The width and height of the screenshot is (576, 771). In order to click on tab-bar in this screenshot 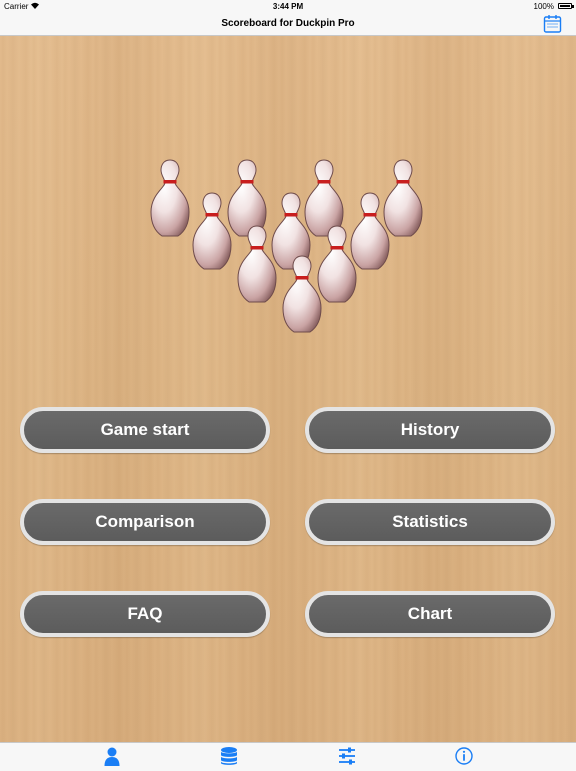, I will do `click(288, 755)`.